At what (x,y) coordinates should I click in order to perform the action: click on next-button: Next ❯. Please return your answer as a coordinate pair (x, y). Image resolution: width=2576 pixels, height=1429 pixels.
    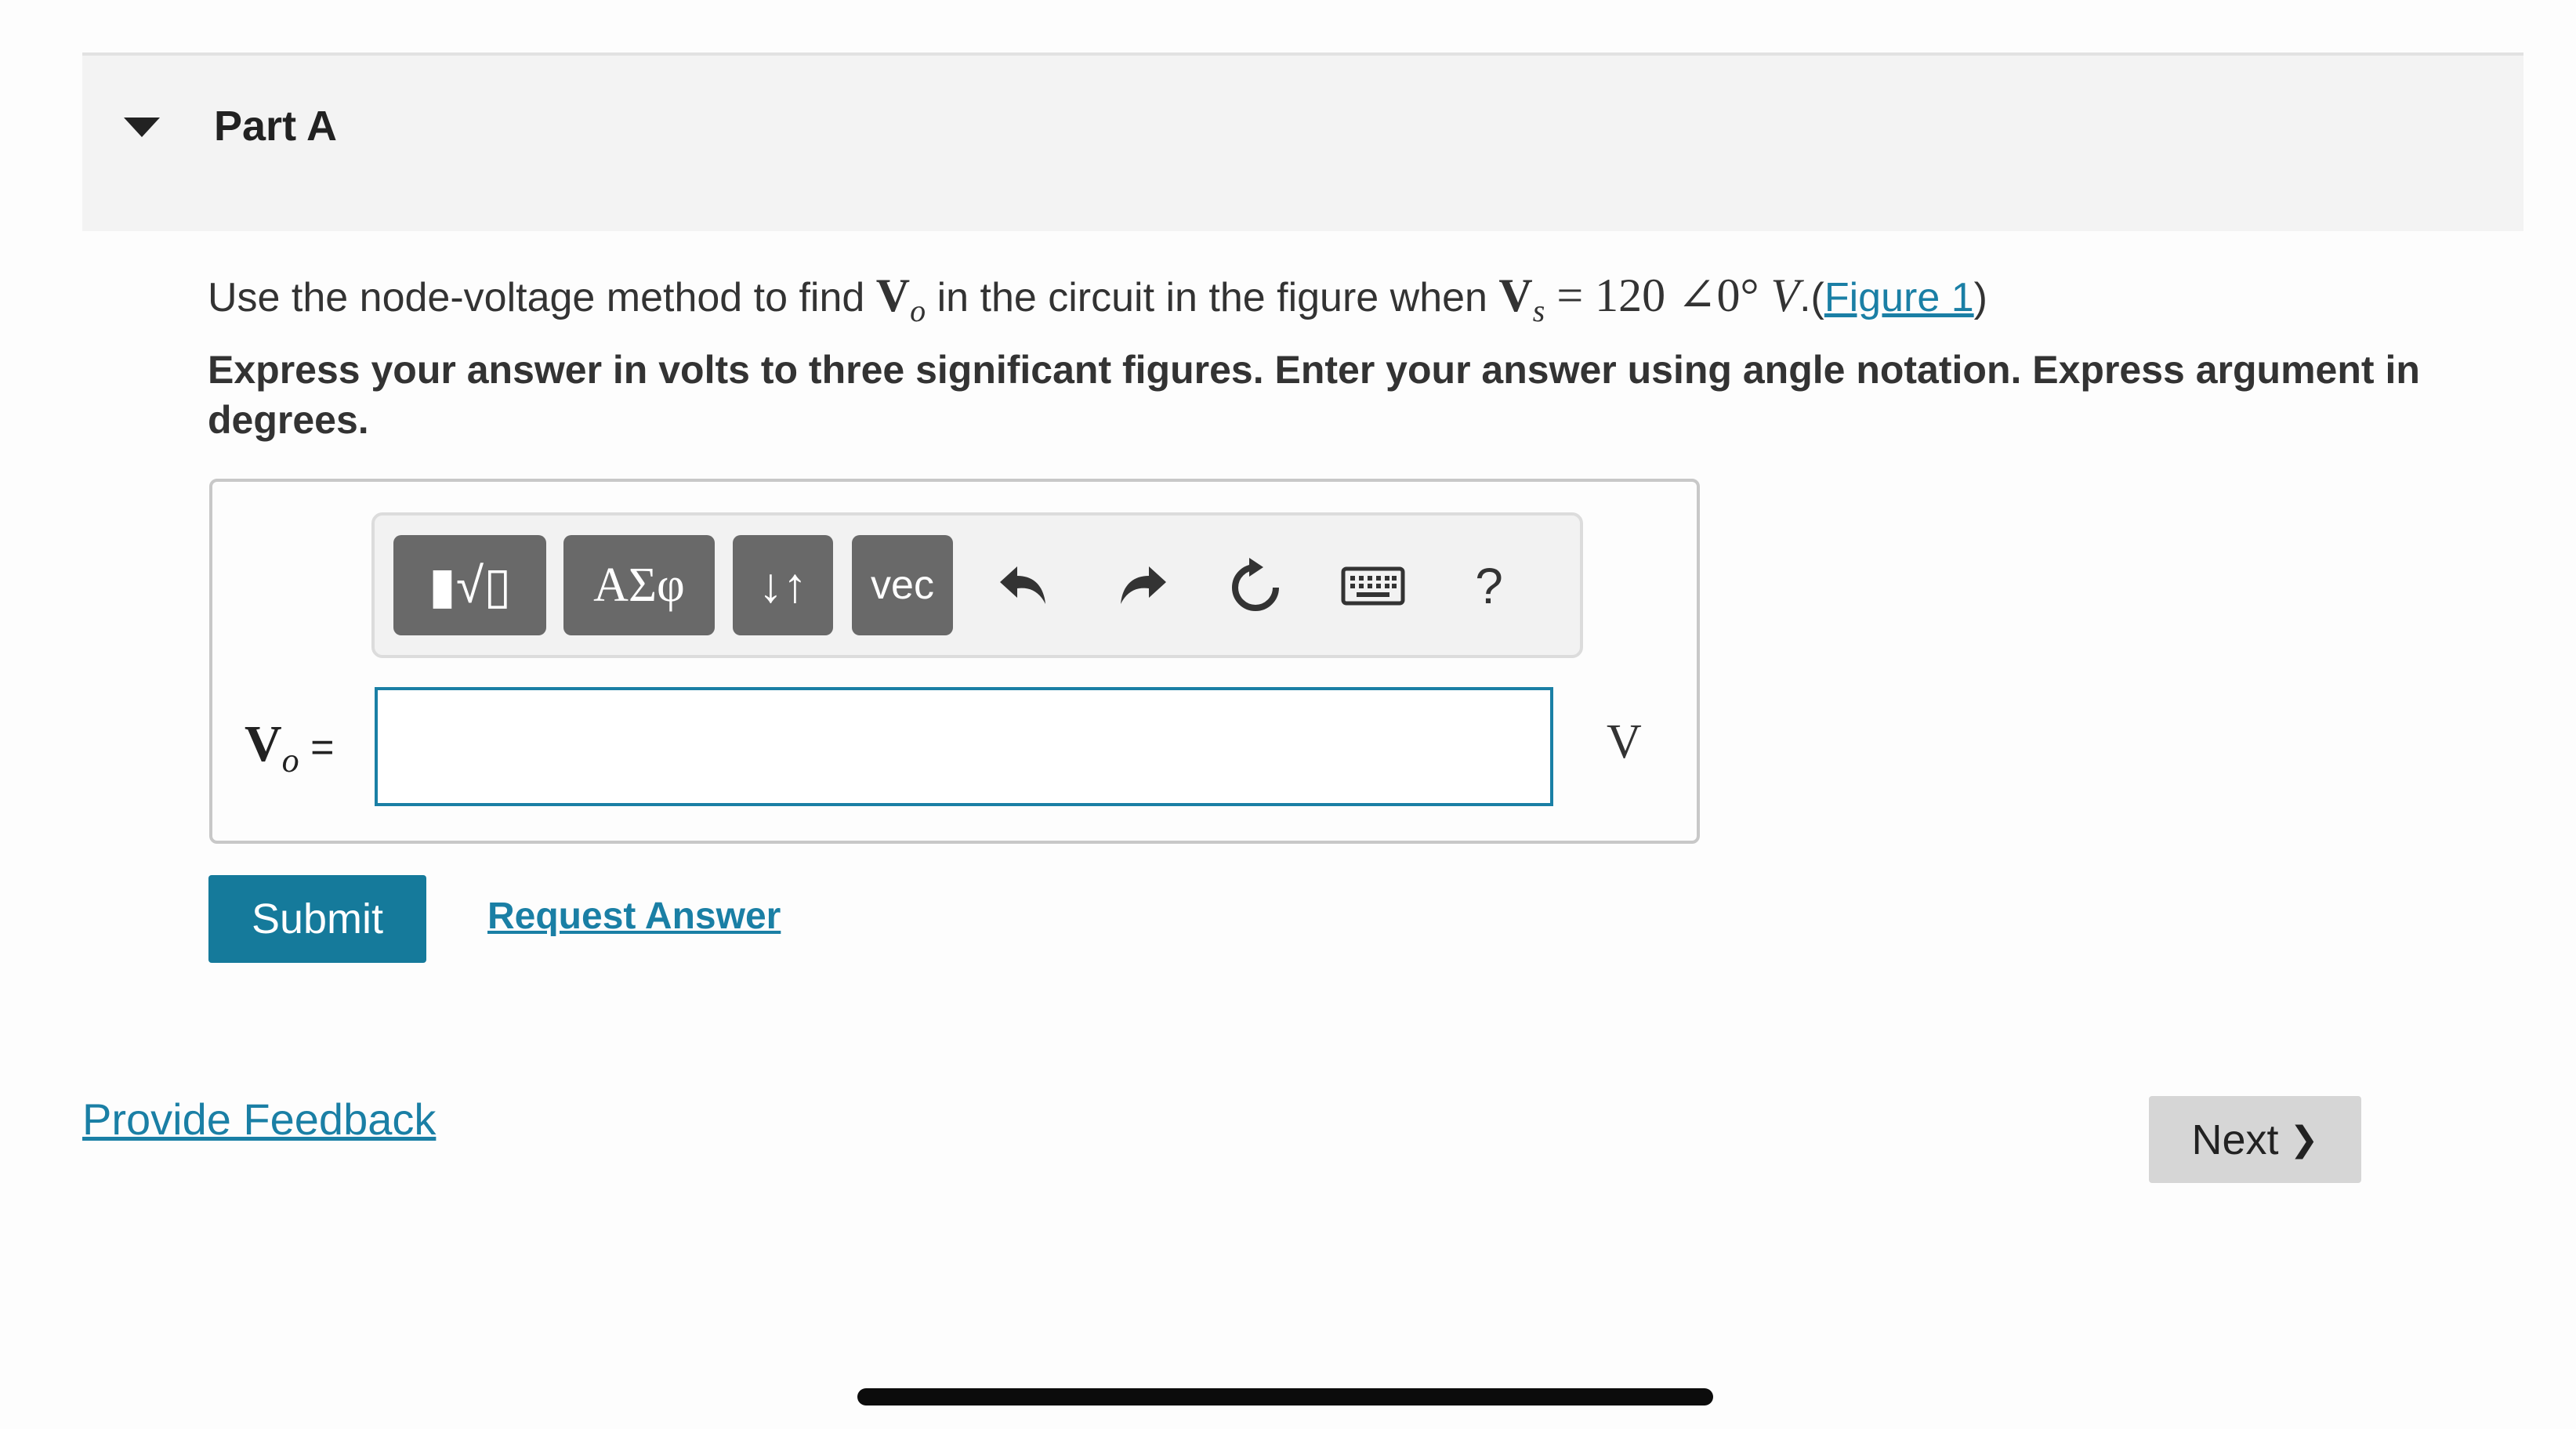
    Looking at the image, I should click on (2255, 1139).